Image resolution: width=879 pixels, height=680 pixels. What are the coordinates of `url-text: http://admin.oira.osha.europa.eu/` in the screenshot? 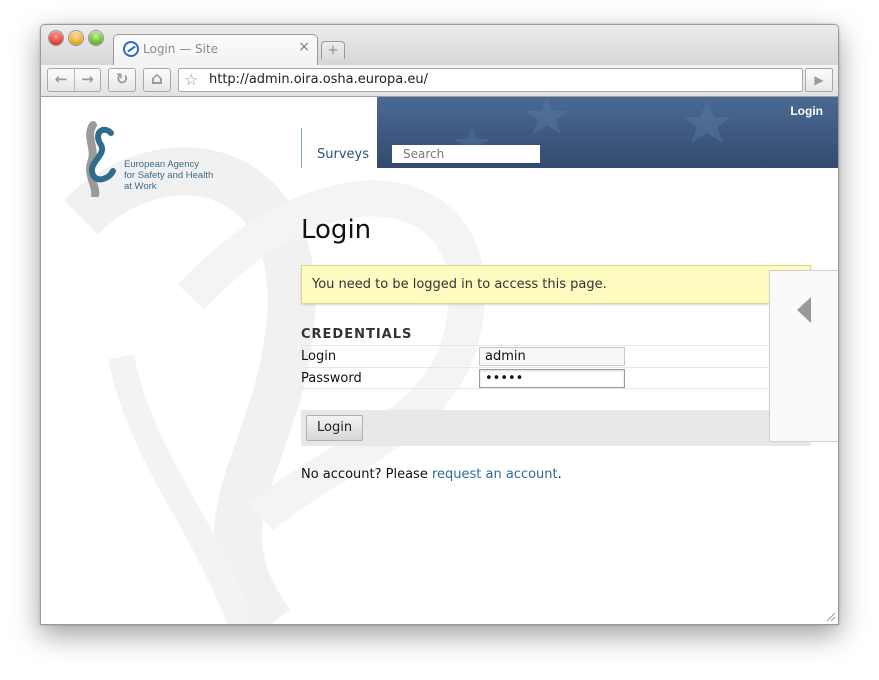 It's located at (318, 79).